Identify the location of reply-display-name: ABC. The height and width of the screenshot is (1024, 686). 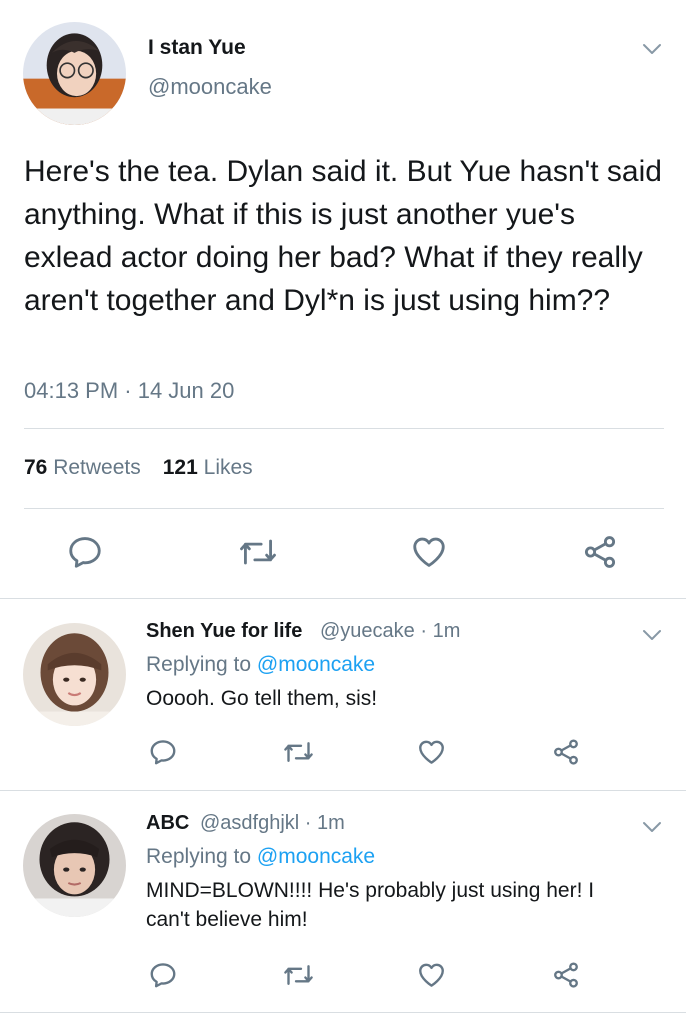
(167, 823).